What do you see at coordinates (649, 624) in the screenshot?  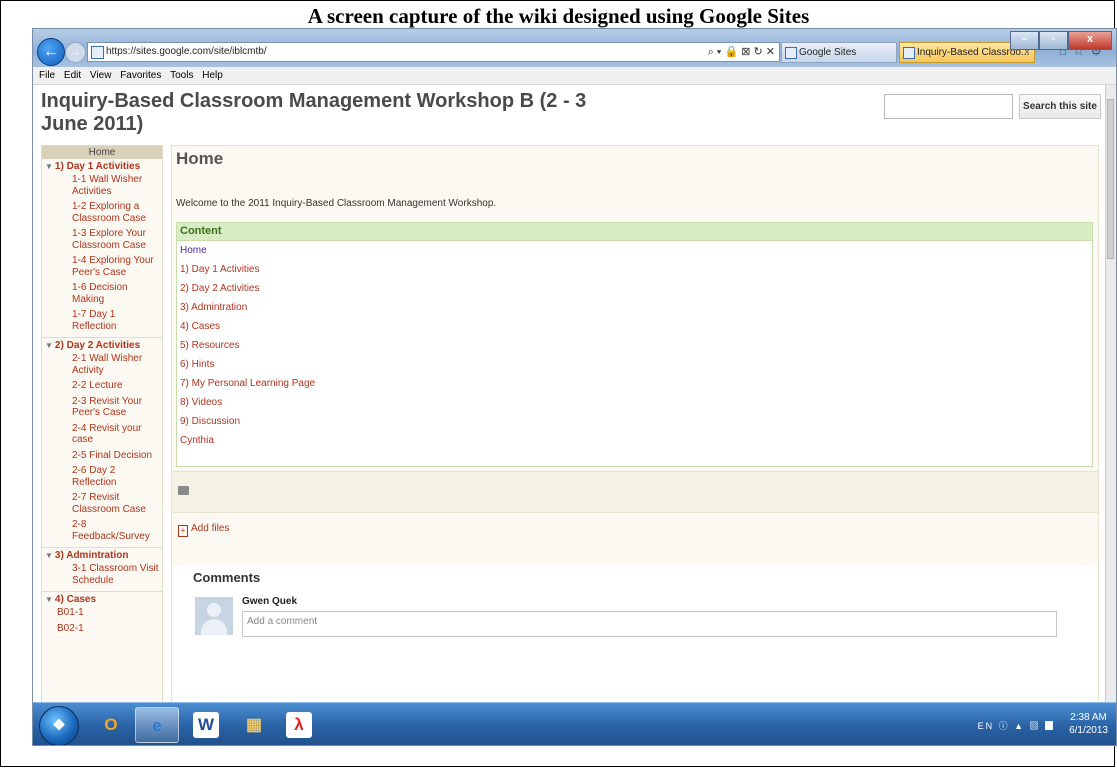 I see `comment-input: Add a comment` at bounding box center [649, 624].